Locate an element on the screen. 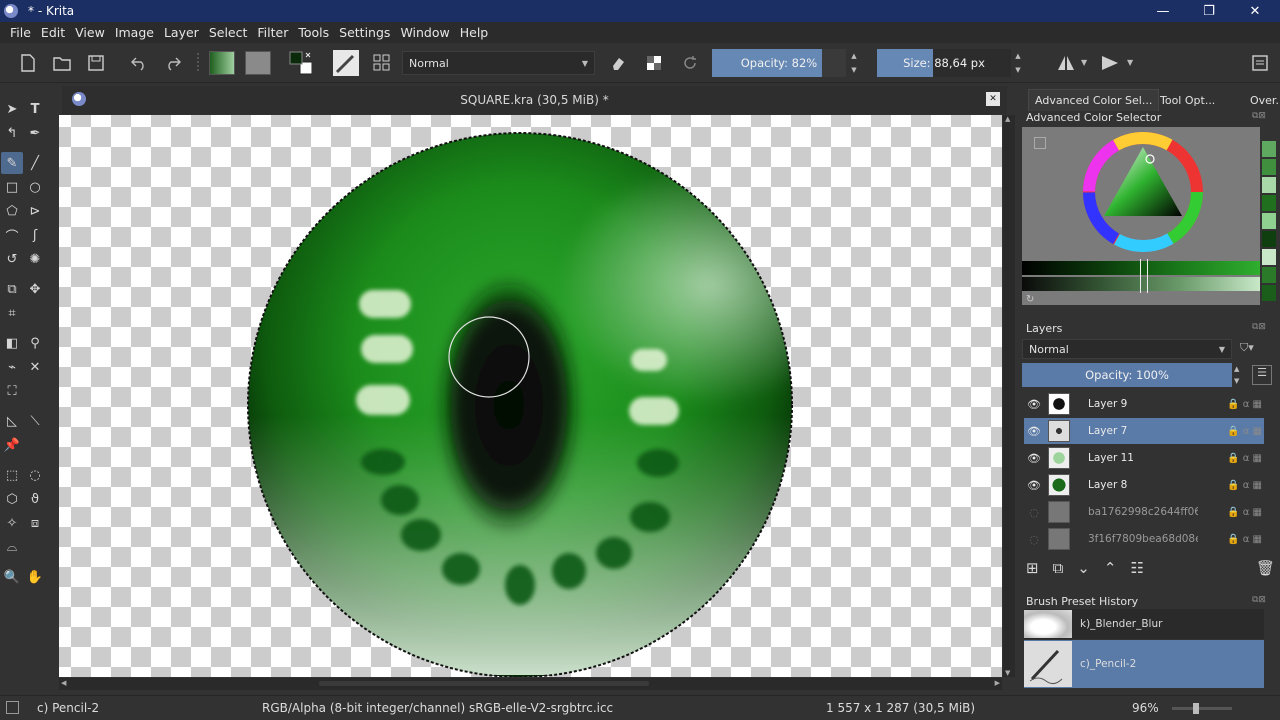 This screenshot has width=1280, height=720. select-shapes-tool-icon: ➤ is located at coordinates (12, 109).